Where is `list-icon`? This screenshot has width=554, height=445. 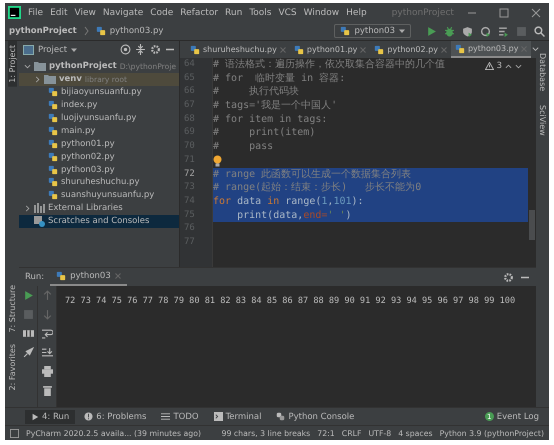 list-icon is located at coordinates (165, 416).